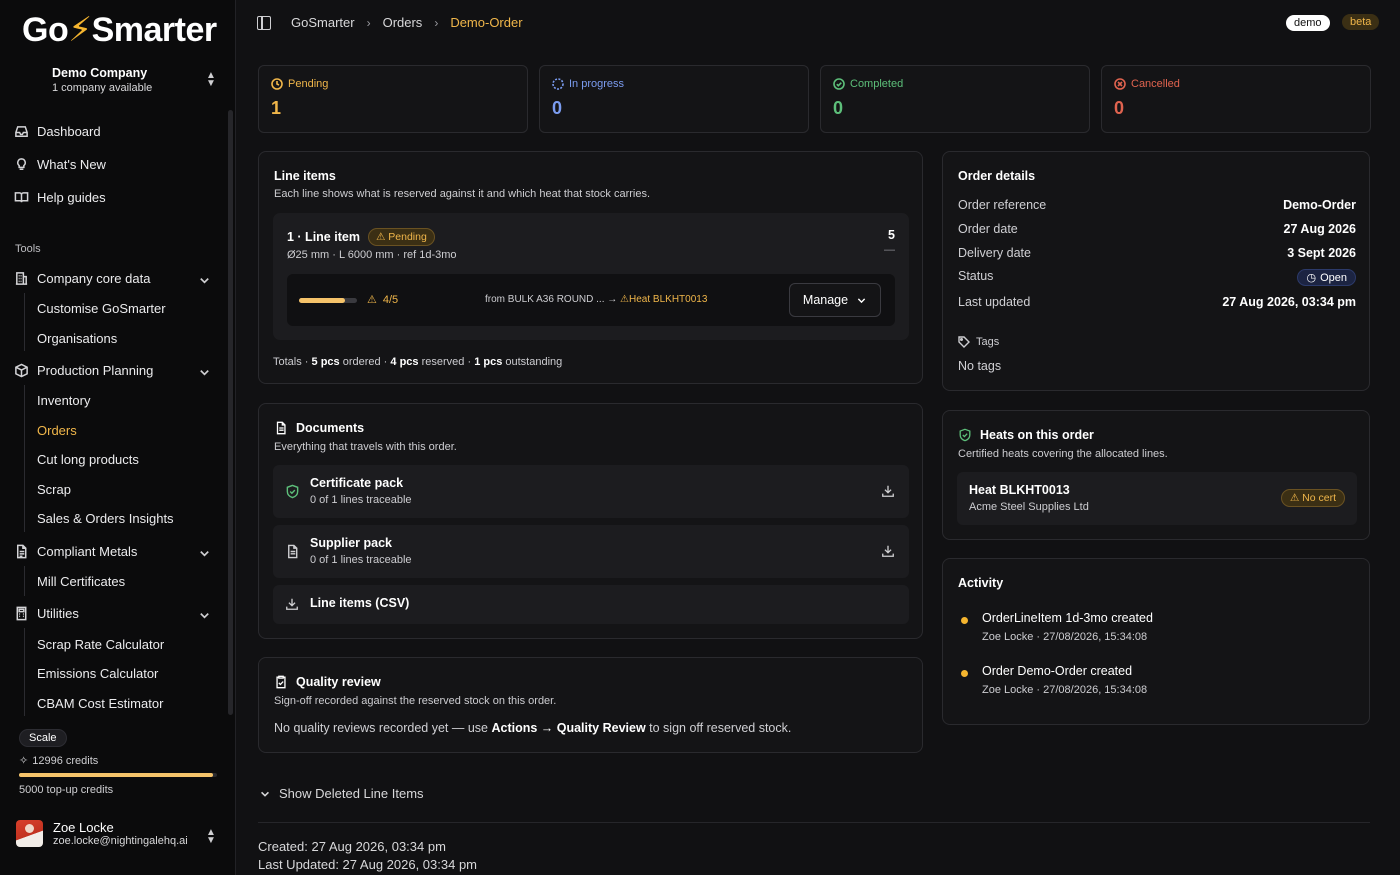 The height and width of the screenshot is (875, 1400). What do you see at coordinates (102, 833) in the screenshot?
I see `user-menu: Zoe Locke zoe.locke@nightingalehq.ai` at bounding box center [102, 833].